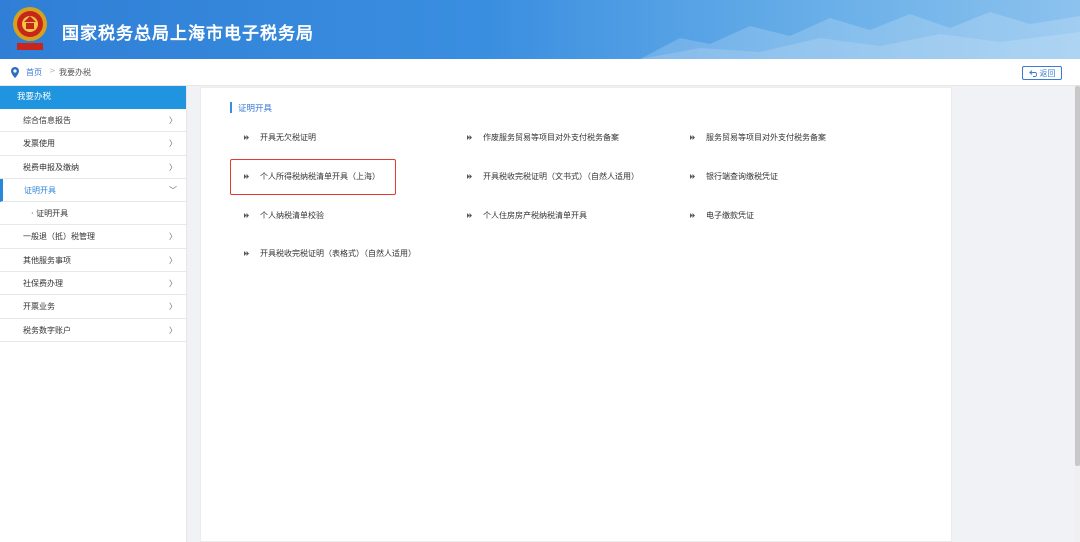 The width and height of the screenshot is (1080, 542). I want to click on back-button: 返回, so click(1042, 73).